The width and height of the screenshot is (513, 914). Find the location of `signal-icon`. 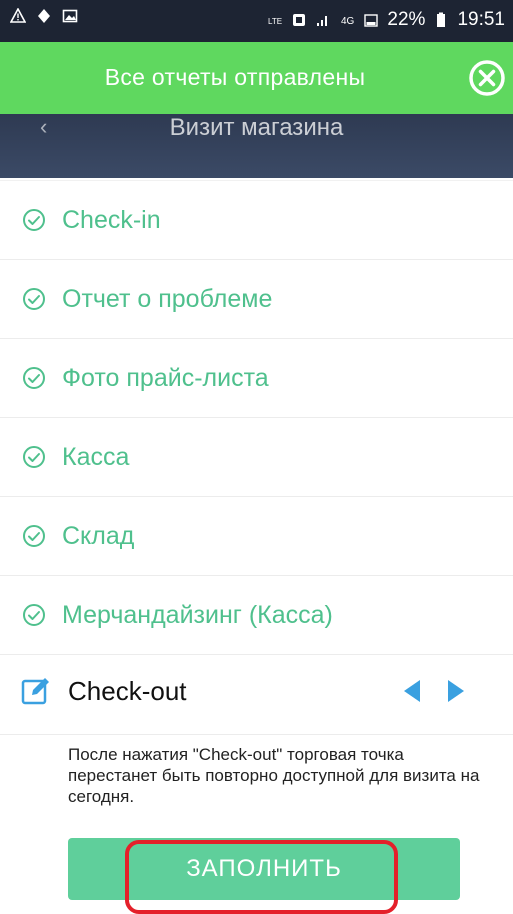

signal-icon is located at coordinates (322, 21).